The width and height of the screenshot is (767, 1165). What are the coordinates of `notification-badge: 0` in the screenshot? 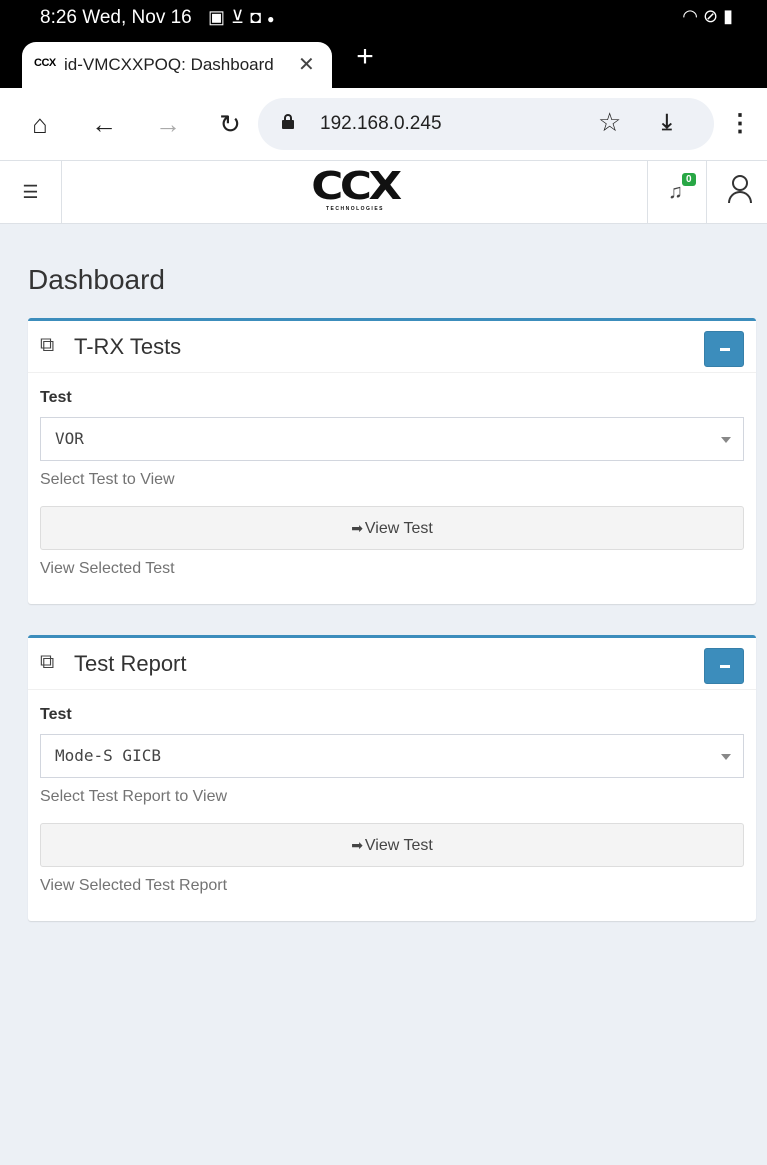 It's located at (689, 179).